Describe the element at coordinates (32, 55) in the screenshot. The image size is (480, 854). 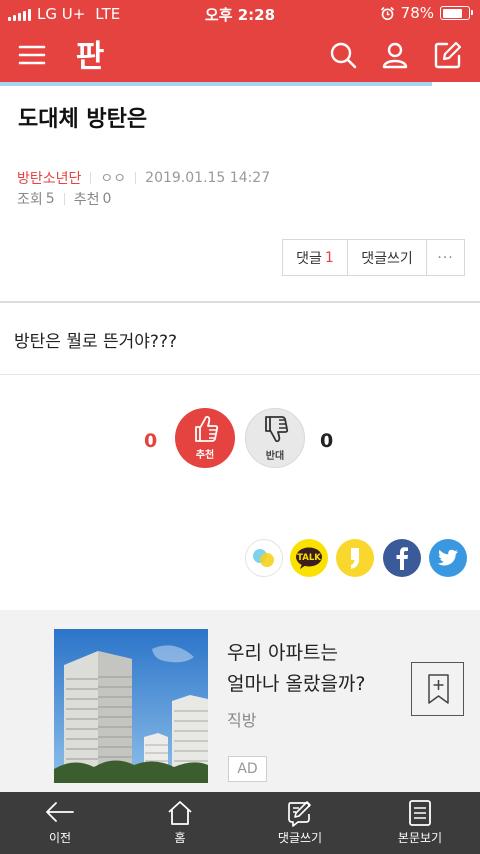
I see `menu-icon` at that location.